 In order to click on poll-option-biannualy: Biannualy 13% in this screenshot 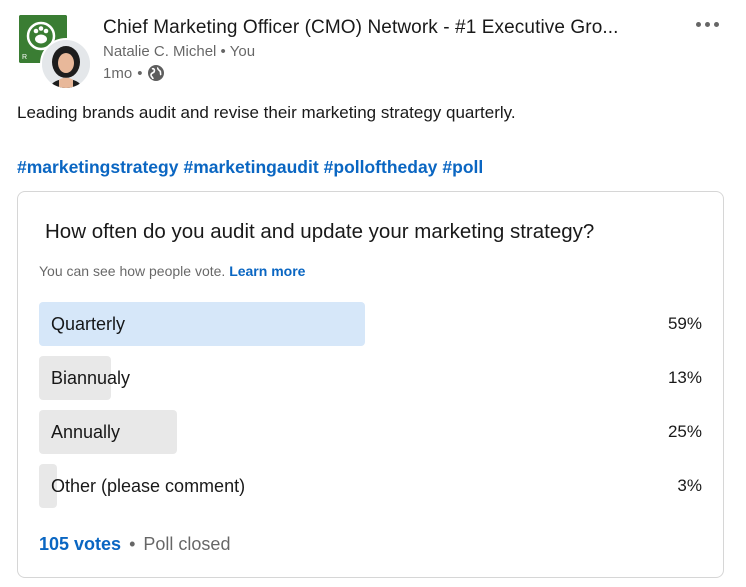, I will do `click(370, 378)`.